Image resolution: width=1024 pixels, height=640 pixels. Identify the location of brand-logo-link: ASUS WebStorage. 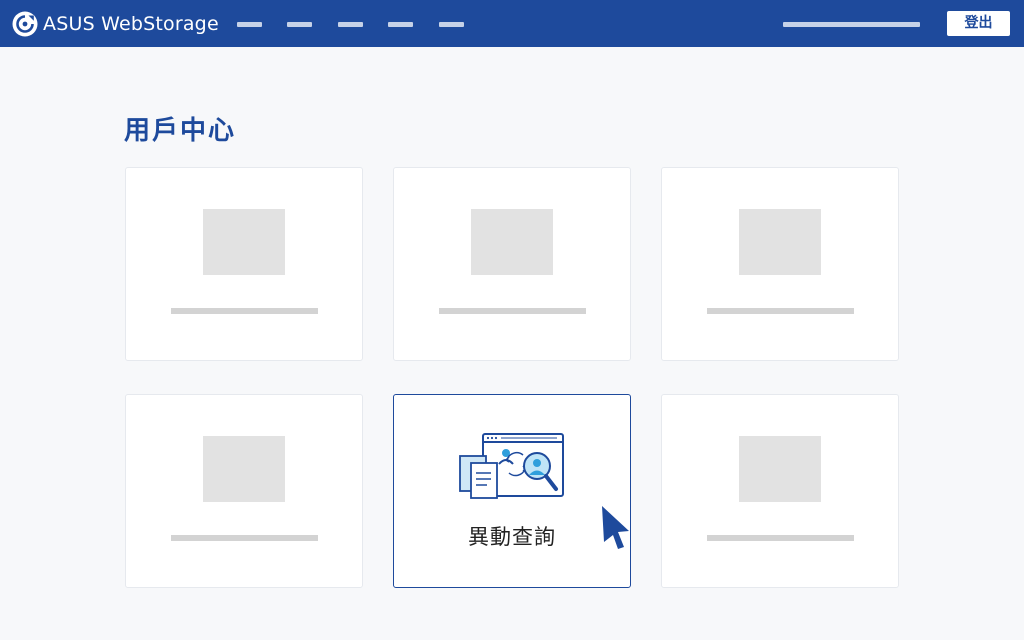
(115, 24).